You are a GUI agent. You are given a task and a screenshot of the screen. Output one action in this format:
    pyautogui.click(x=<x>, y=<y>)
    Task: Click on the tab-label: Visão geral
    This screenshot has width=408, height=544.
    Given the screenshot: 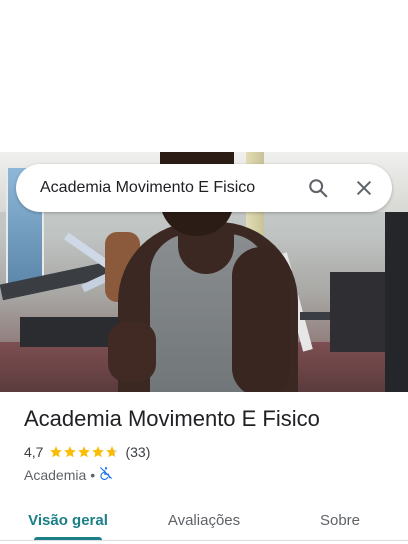 What is the action you would take?
    pyautogui.click(x=68, y=520)
    